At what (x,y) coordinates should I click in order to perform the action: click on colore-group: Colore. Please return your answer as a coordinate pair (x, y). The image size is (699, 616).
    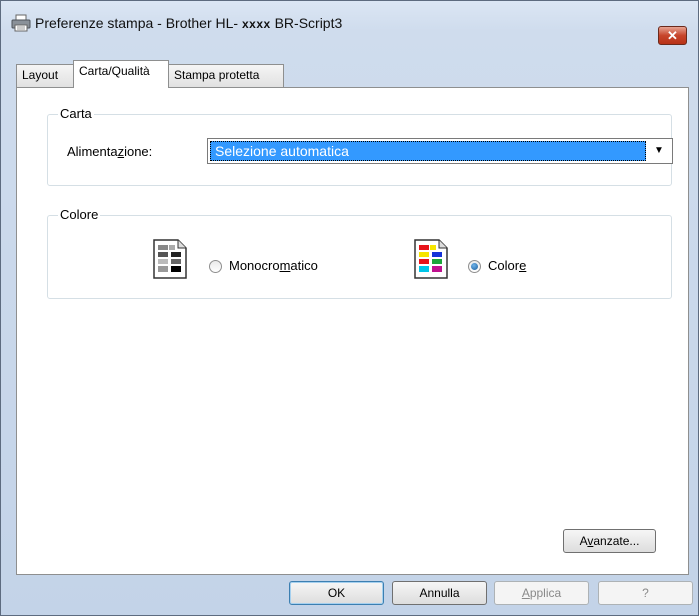
    Looking at the image, I should click on (359, 253).